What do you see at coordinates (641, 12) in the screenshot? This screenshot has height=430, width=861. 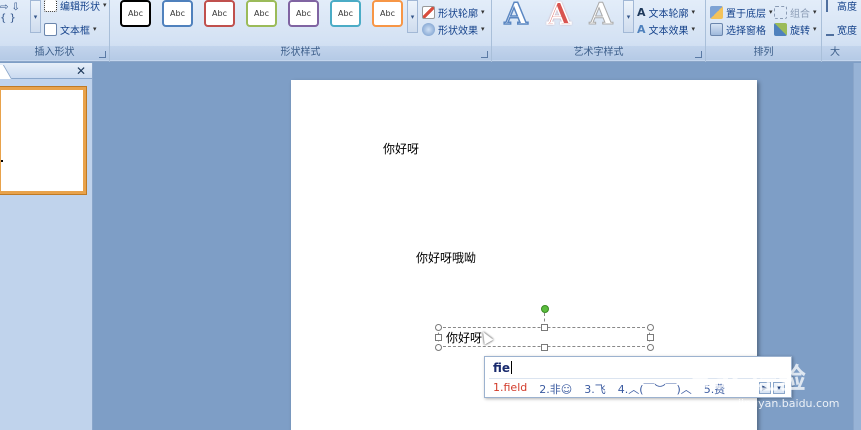 I see `text-outline-icon: A` at bounding box center [641, 12].